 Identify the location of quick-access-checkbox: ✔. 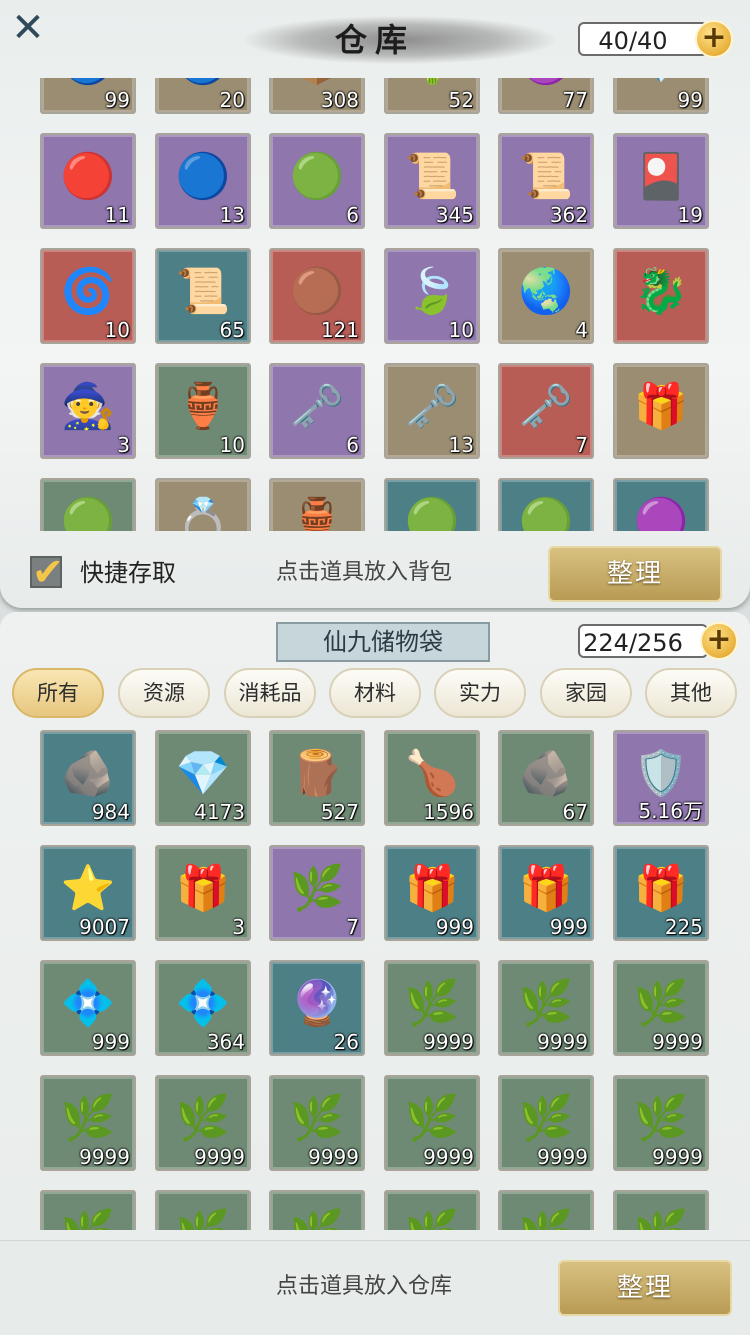
(47, 572).